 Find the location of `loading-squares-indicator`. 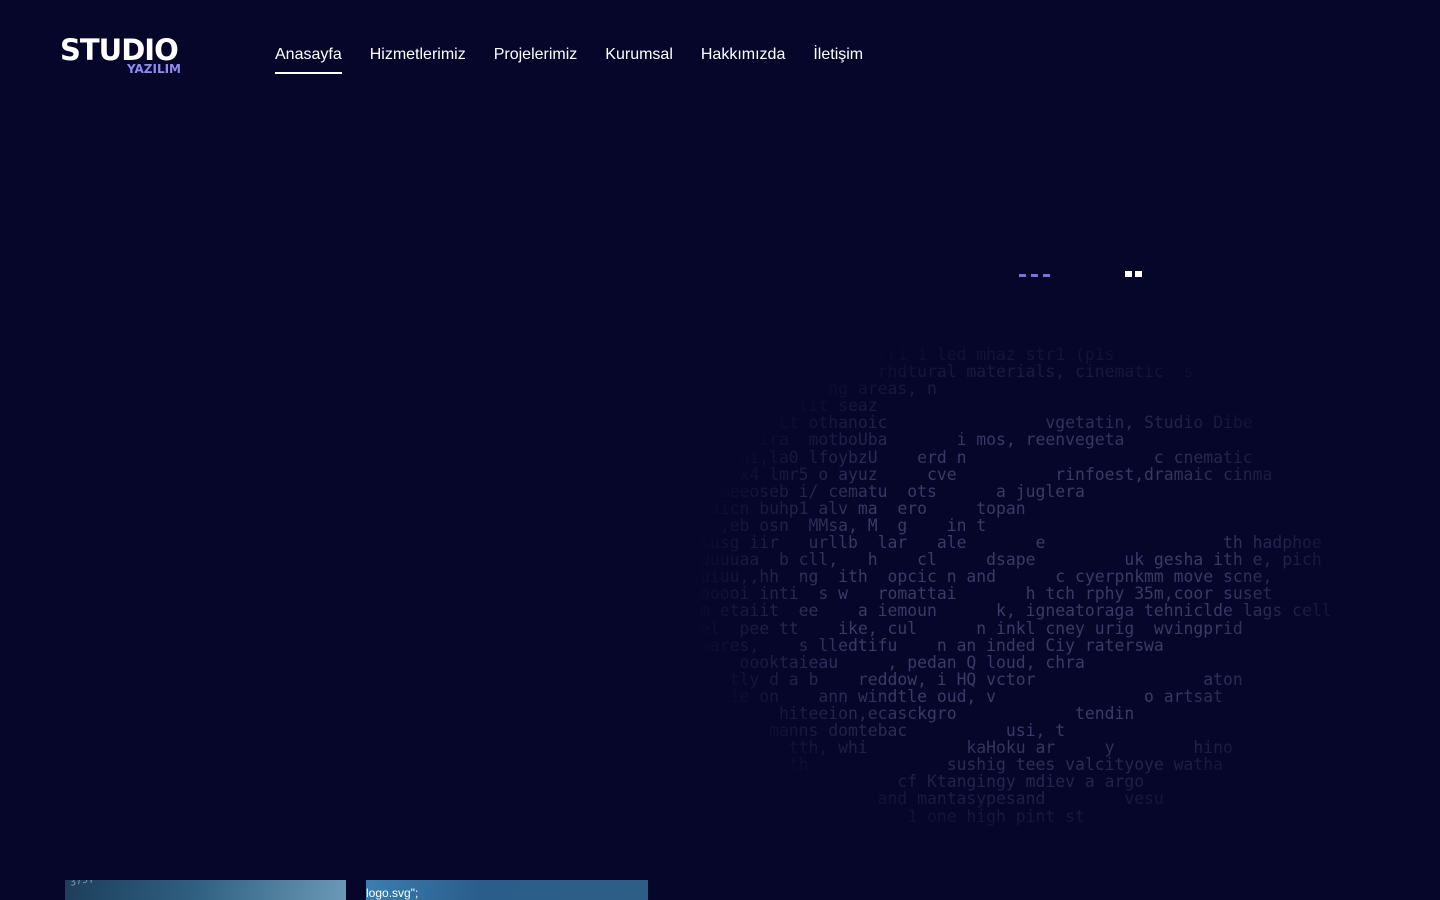

loading-squares-indicator is located at coordinates (1133, 274).